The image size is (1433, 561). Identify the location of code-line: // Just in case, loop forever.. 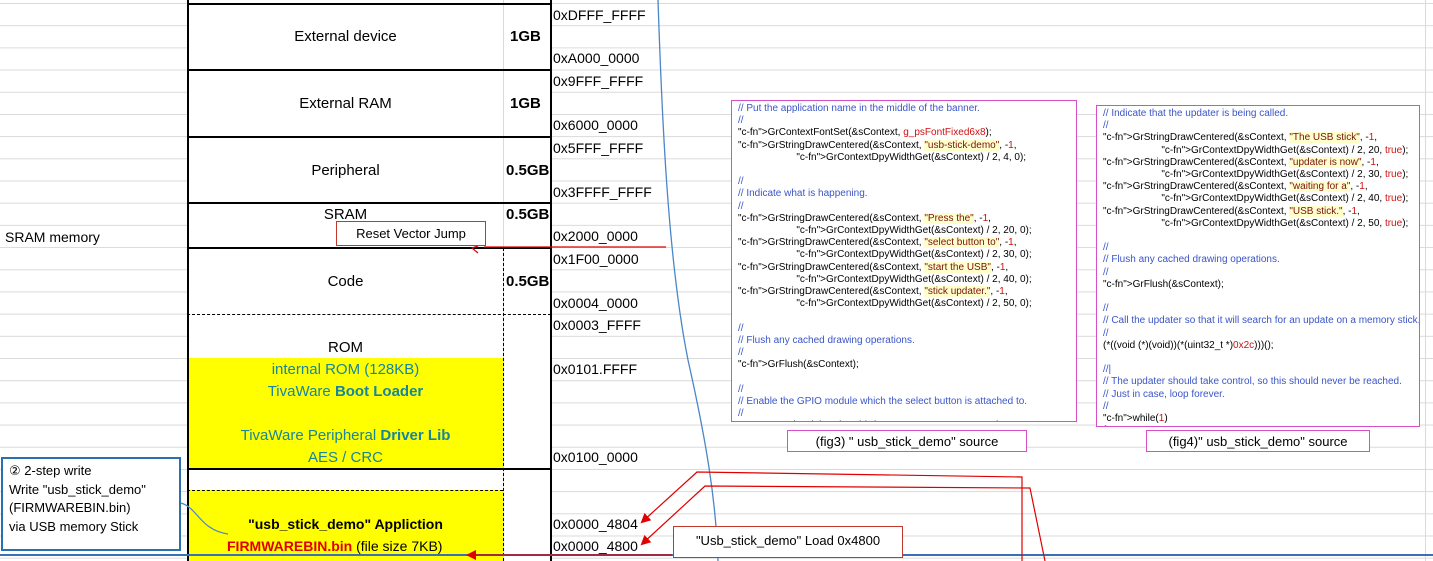
(1164, 394).